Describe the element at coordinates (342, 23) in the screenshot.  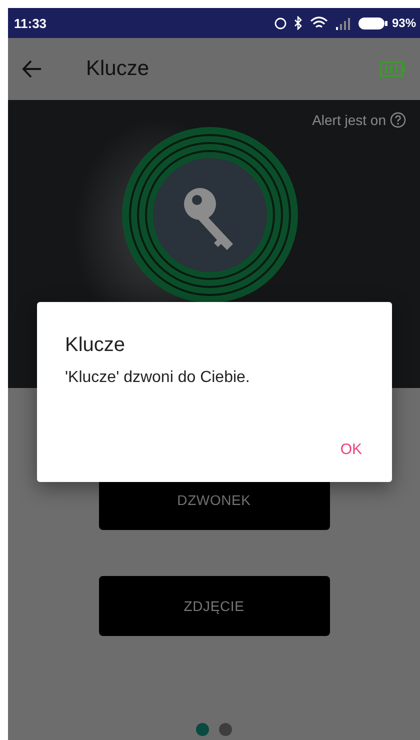
I see `signal-icon` at that location.